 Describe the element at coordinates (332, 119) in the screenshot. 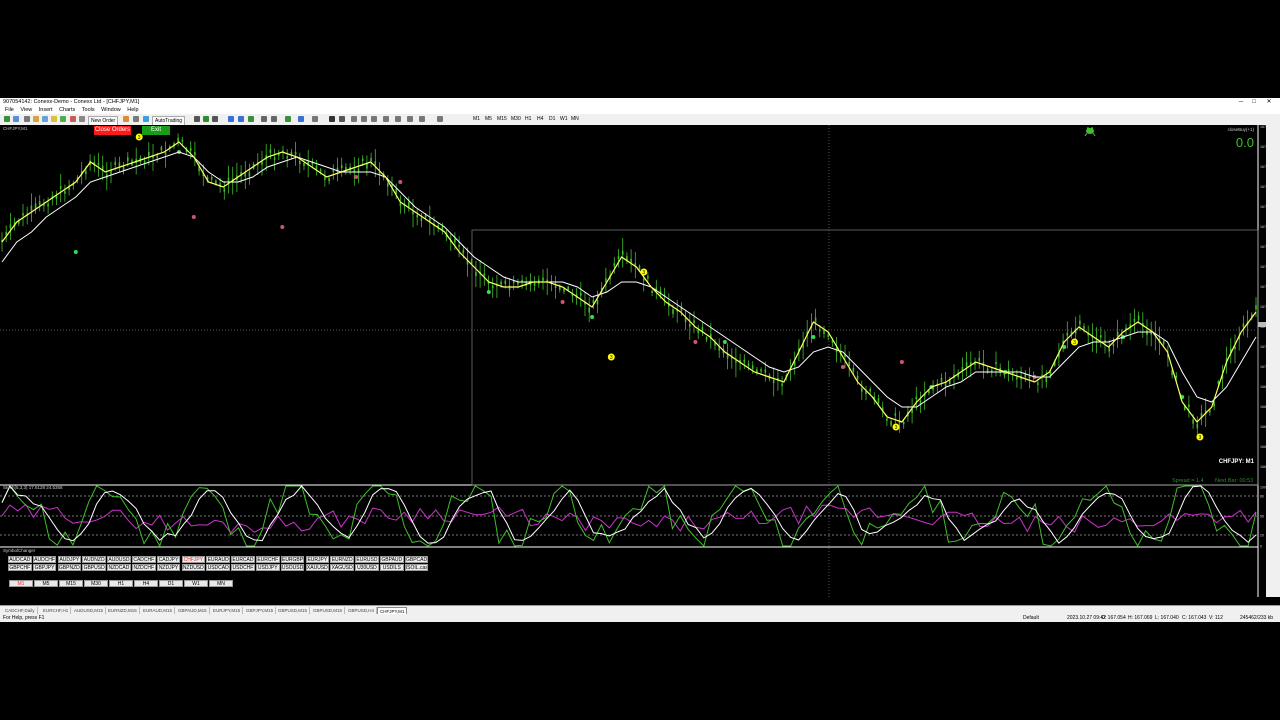

I see `cursor-icon` at that location.